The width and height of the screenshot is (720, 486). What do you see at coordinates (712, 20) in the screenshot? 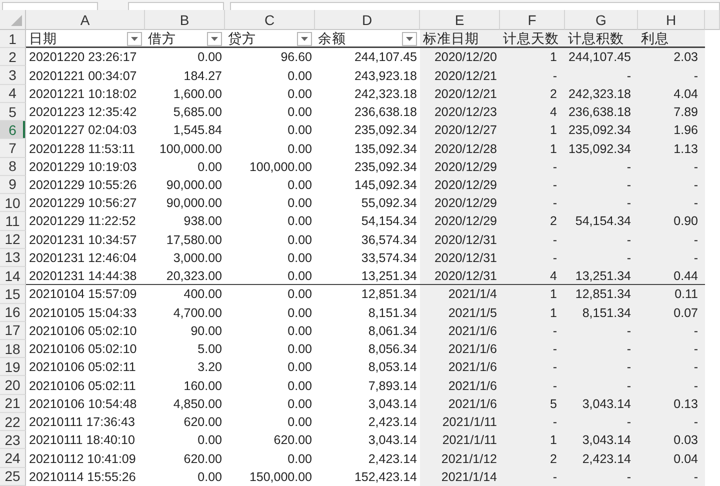
I see `column-header` at bounding box center [712, 20].